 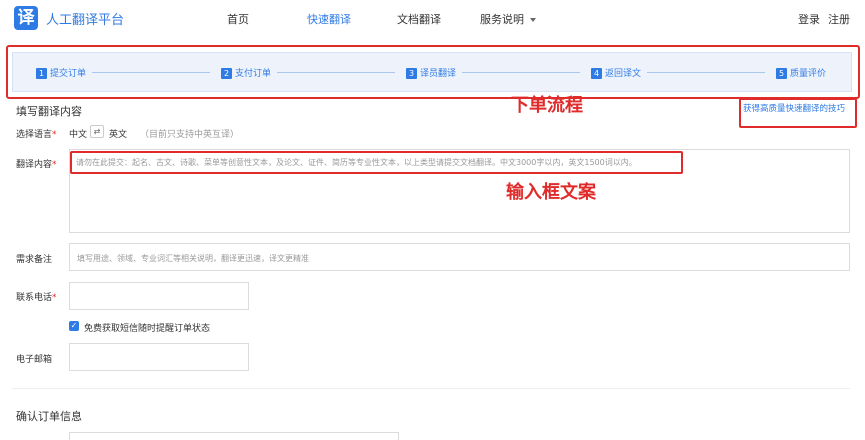 I want to click on tips-link: 获得高质量快速翻译的技巧, so click(x=794, y=108).